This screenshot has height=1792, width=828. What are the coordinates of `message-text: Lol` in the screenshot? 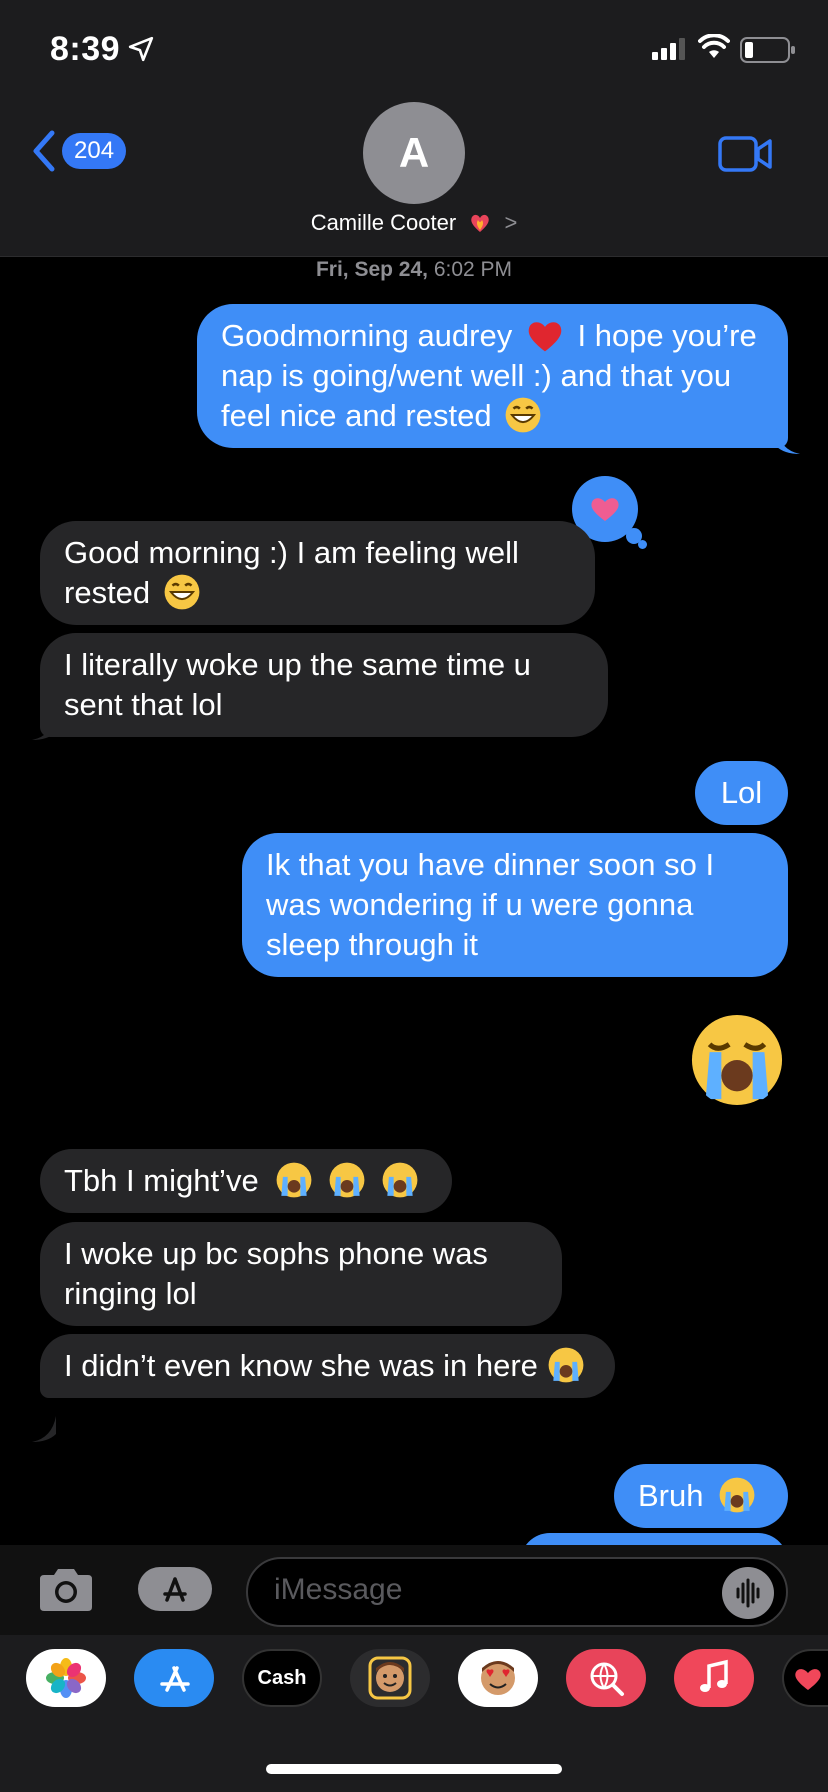 It's located at (741, 792).